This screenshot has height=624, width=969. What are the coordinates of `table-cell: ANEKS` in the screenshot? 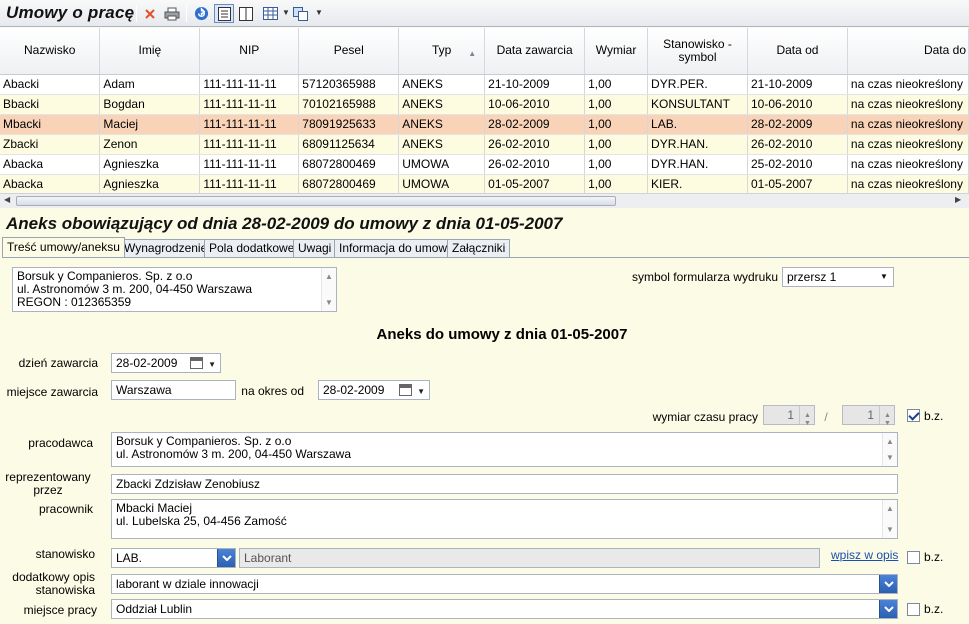 It's located at (442, 104).